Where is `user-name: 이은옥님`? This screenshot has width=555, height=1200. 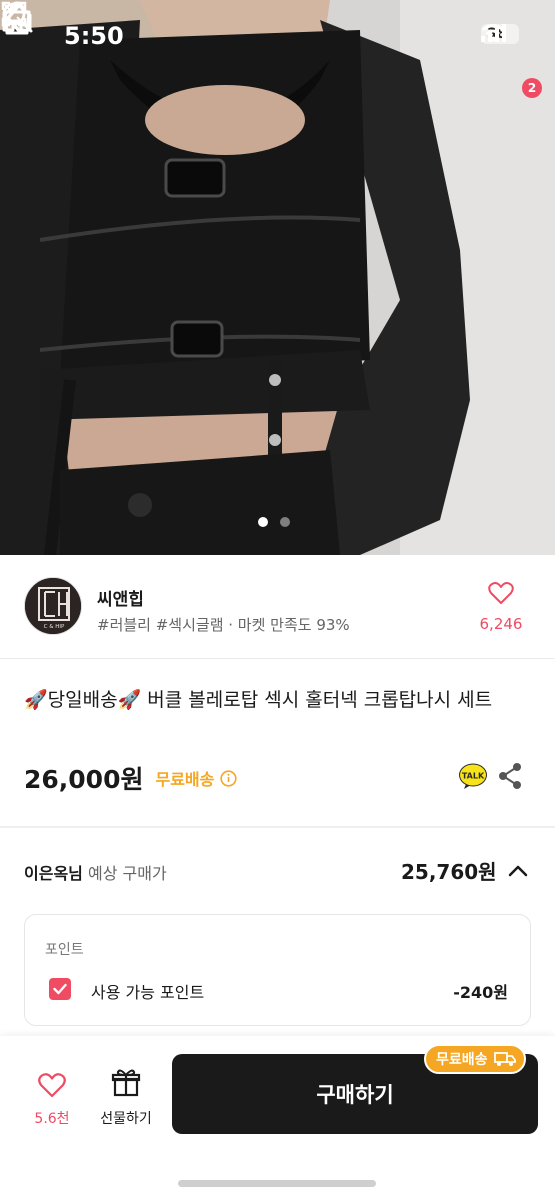 user-name: 이은옥님 is located at coordinates (53, 873).